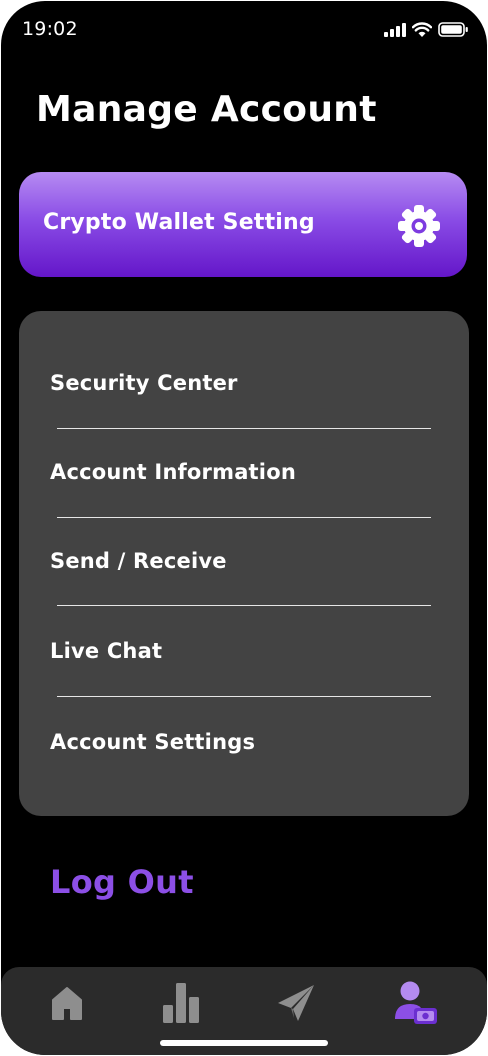 The image size is (488, 1056). I want to click on tab-stats, so click(181, 1003).